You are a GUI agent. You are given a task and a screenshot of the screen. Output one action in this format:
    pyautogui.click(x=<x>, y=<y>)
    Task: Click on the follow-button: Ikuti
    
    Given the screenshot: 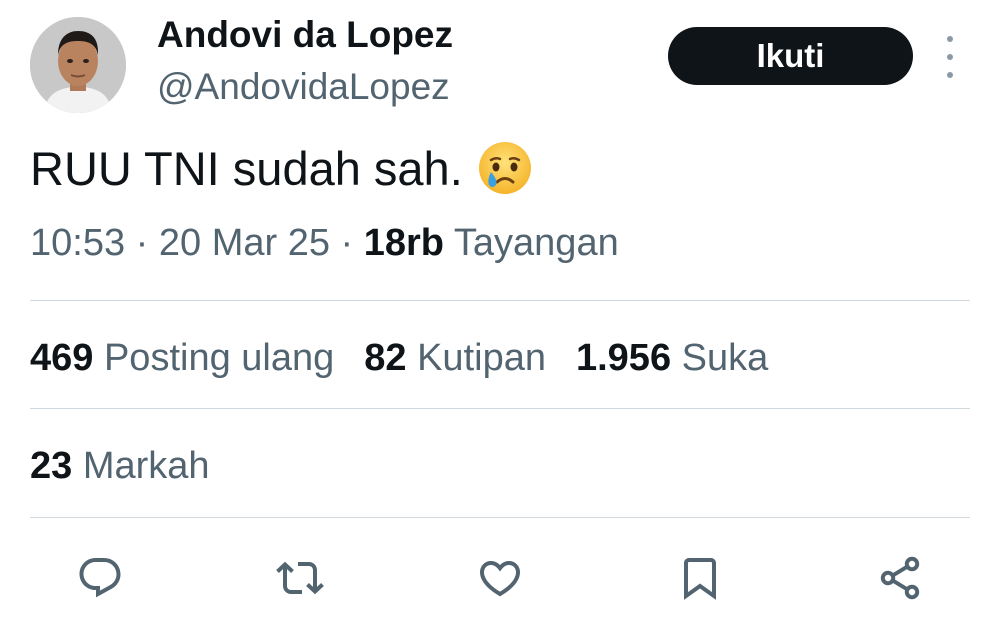 What is the action you would take?
    pyautogui.click(x=790, y=56)
    